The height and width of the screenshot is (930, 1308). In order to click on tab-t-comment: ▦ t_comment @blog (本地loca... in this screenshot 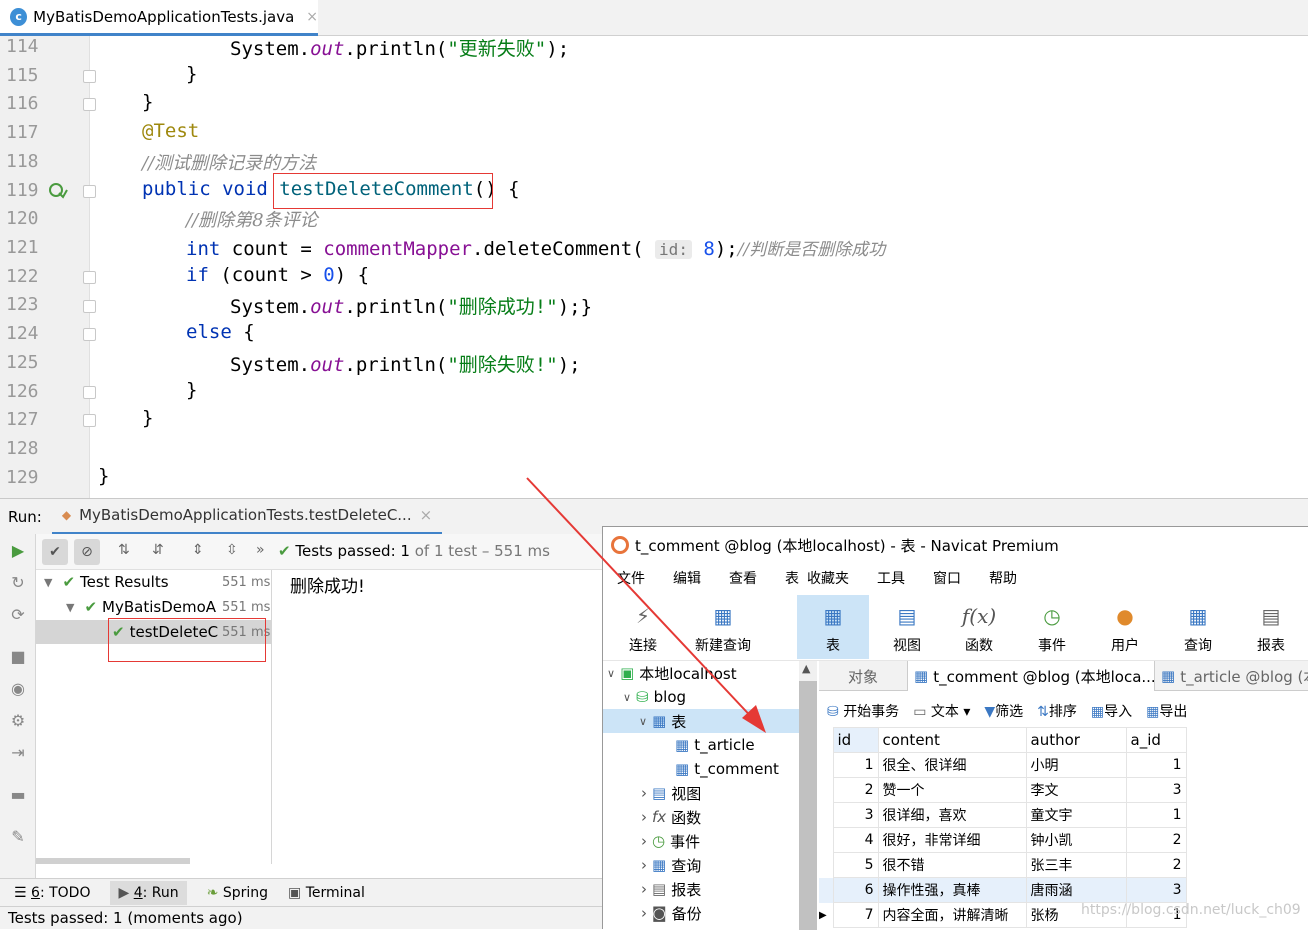, I will do `click(1031, 676)`.